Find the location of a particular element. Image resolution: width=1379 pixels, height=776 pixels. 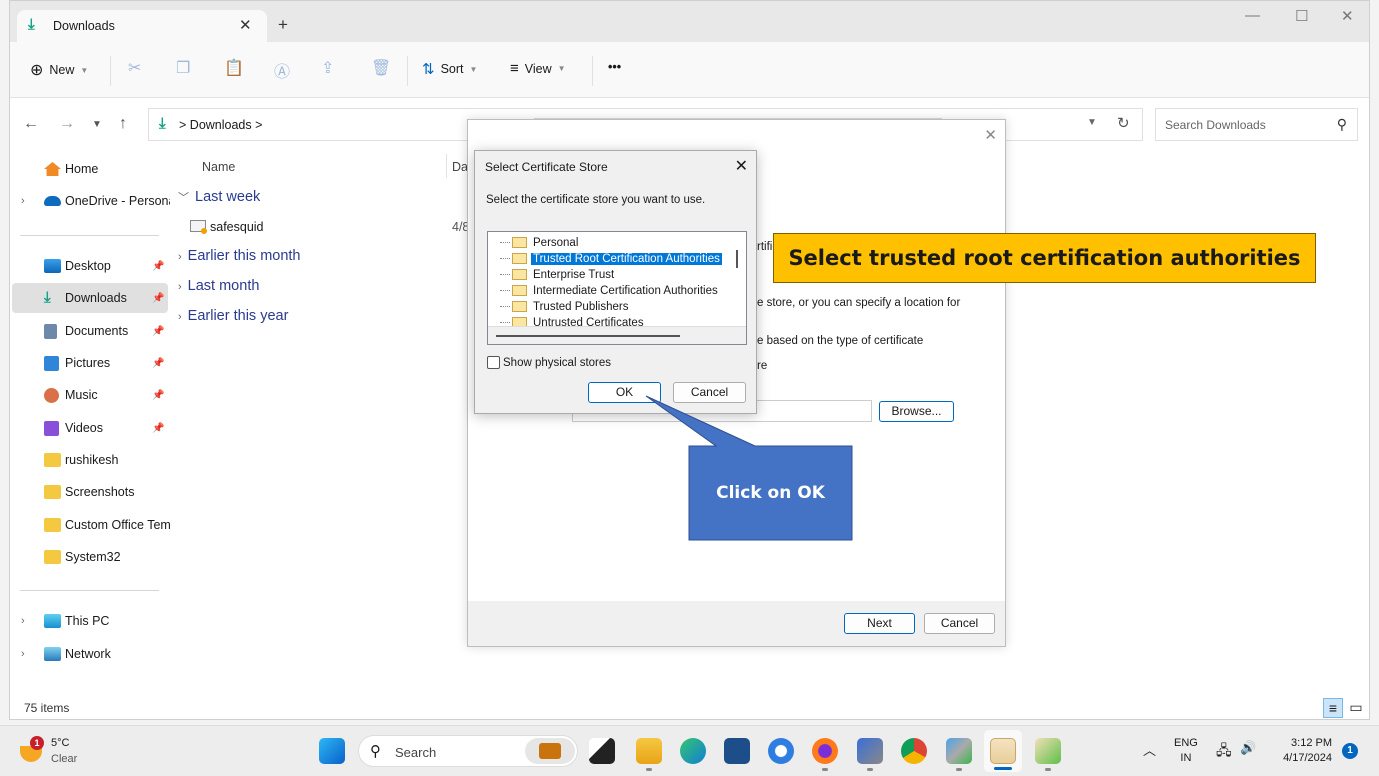

cut-icon: ✂ is located at coordinates (134, 68).